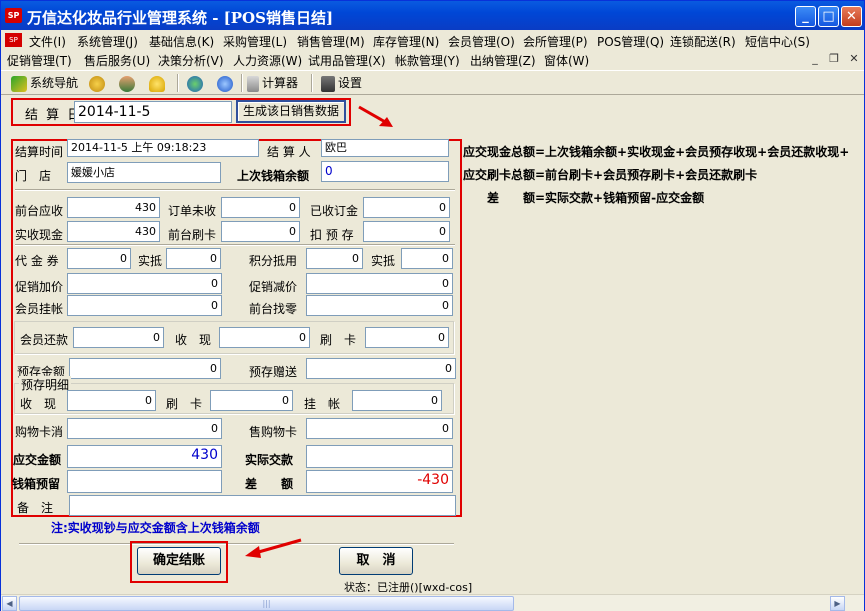 The image size is (865, 611). What do you see at coordinates (163, 148) in the screenshot?
I see `settle-time-field: 2014-11-5 上午 09:18:23` at bounding box center [163, 148].